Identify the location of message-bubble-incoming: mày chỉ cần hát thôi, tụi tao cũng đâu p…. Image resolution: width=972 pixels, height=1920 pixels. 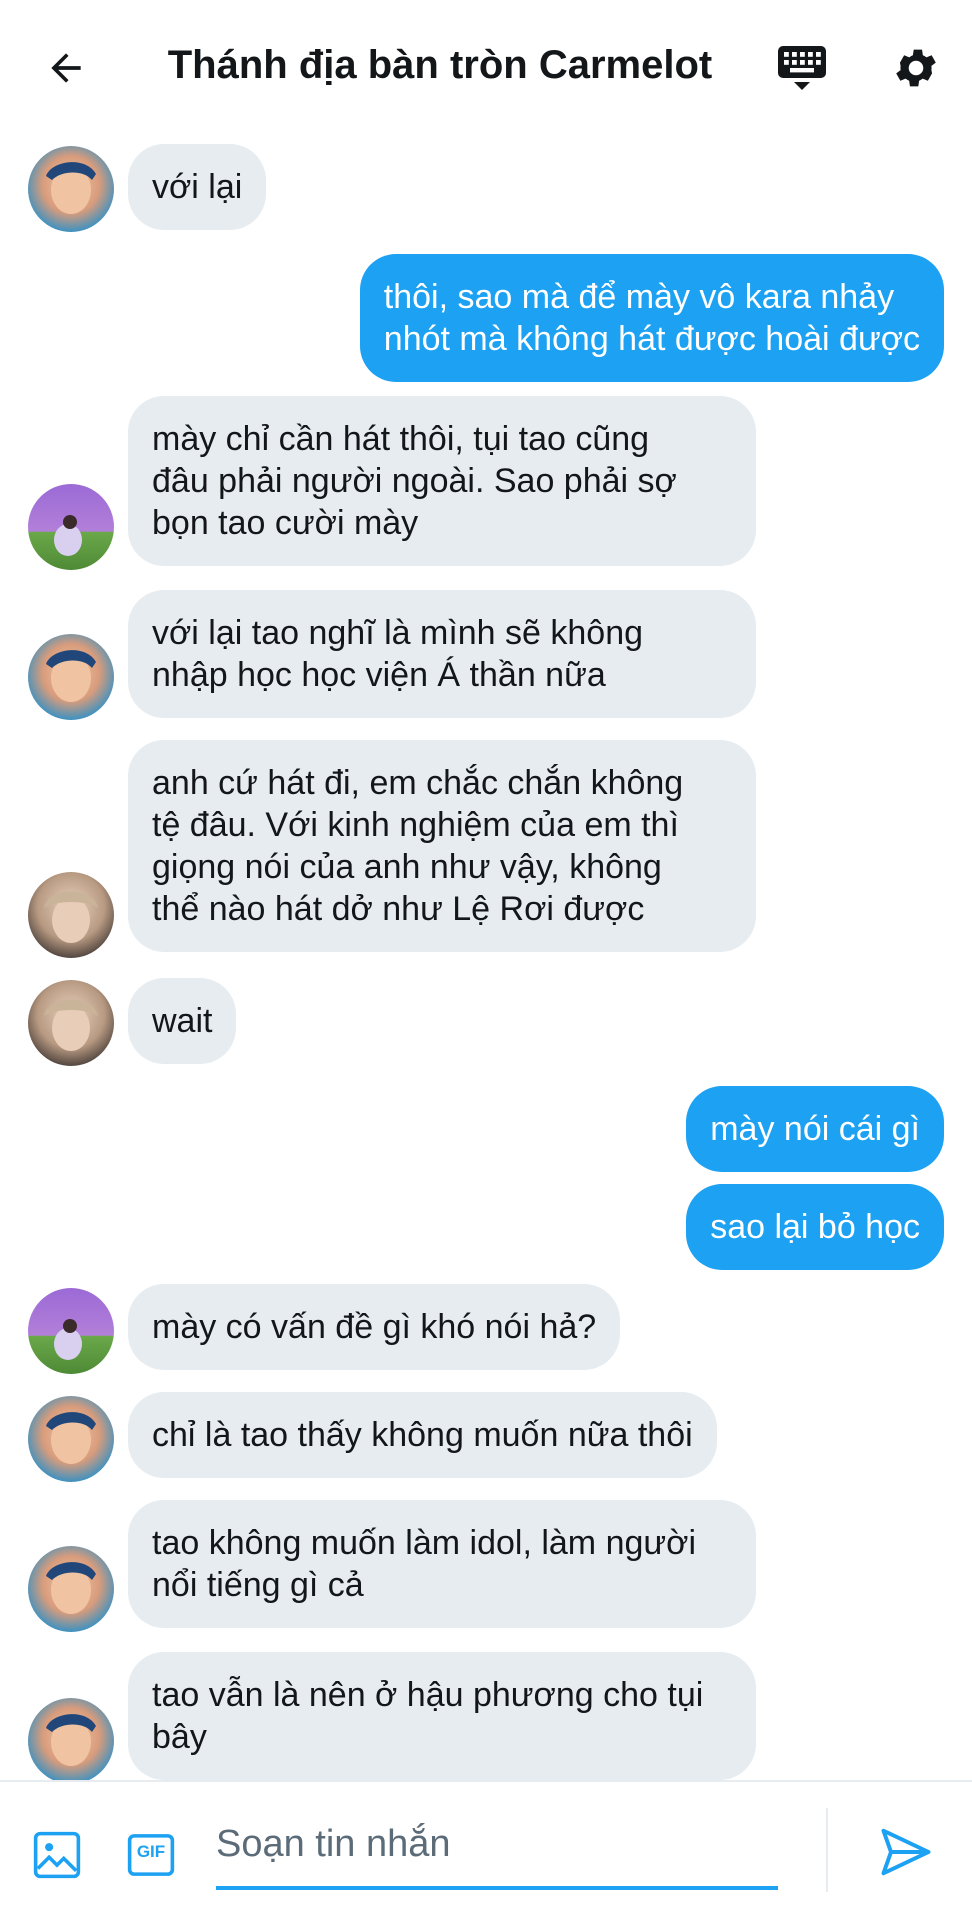
(442, 481).